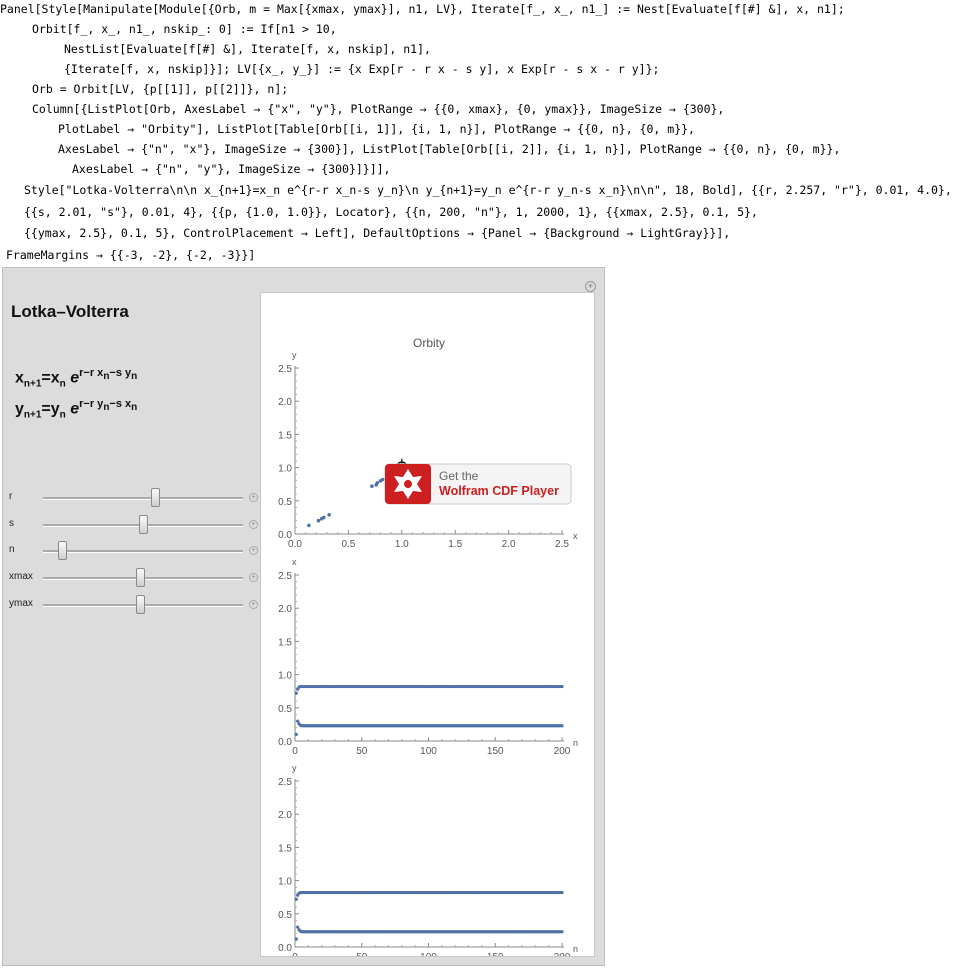 The height and width of the screenshot is (968, 954). Describe the element at coordinates (294, 562) in the screenshot. I see `y-axis-label: x` at that location.